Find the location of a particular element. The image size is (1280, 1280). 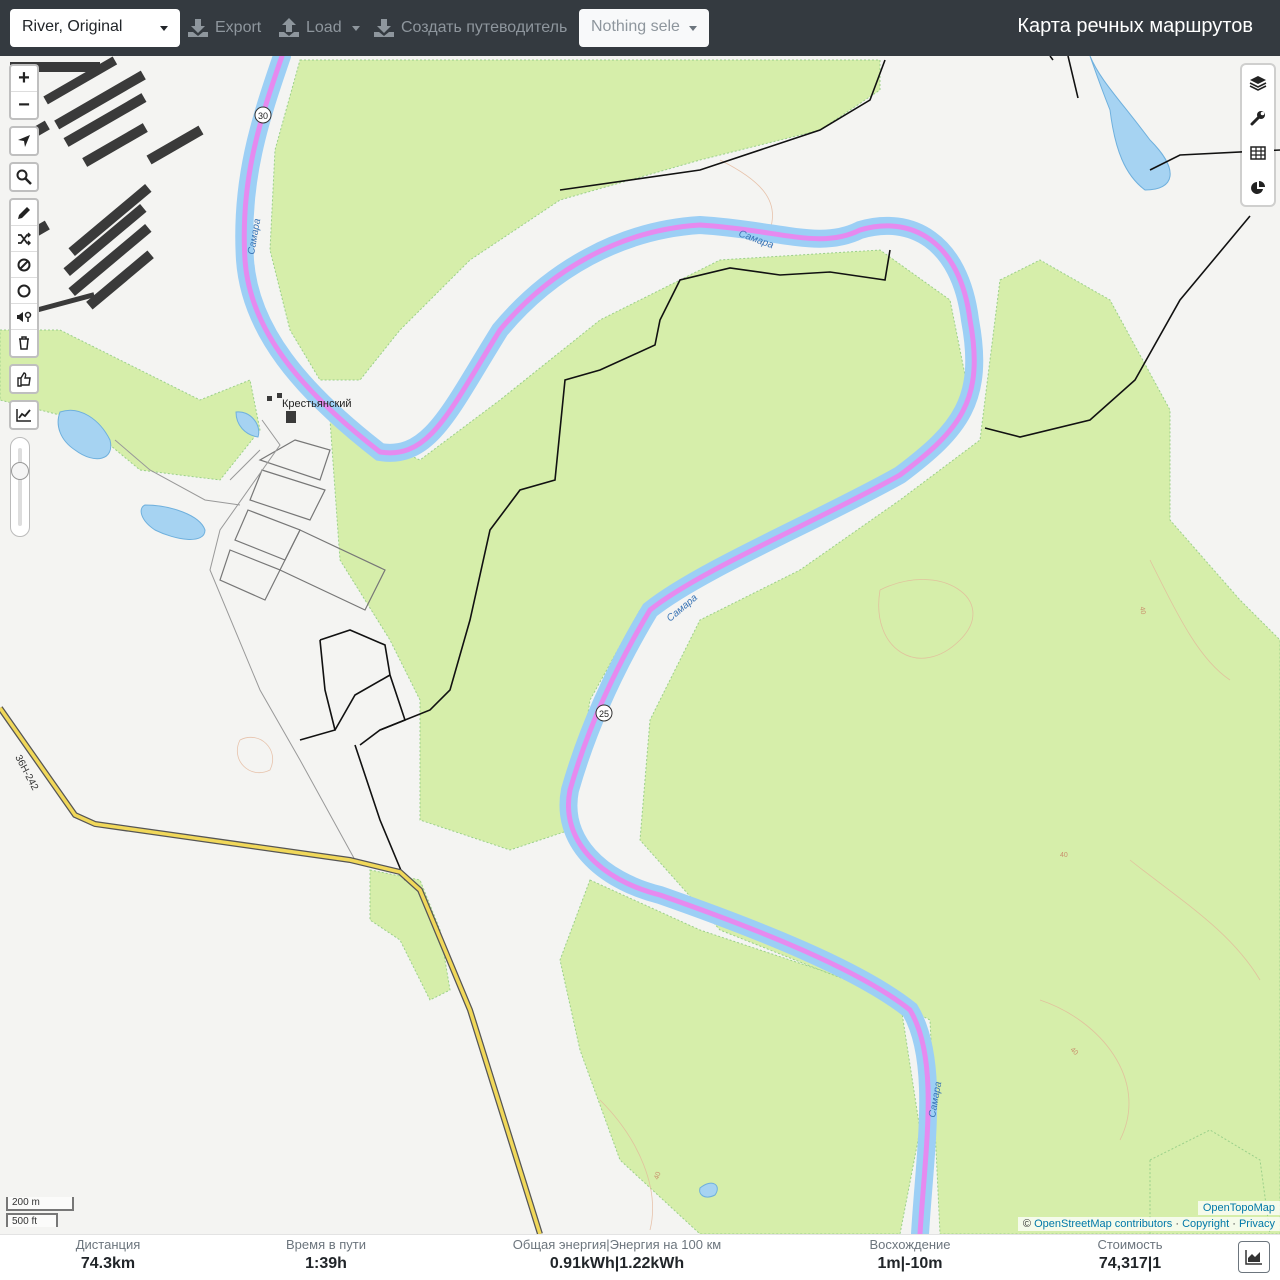

locate-control is located at coordinates (24, 141).